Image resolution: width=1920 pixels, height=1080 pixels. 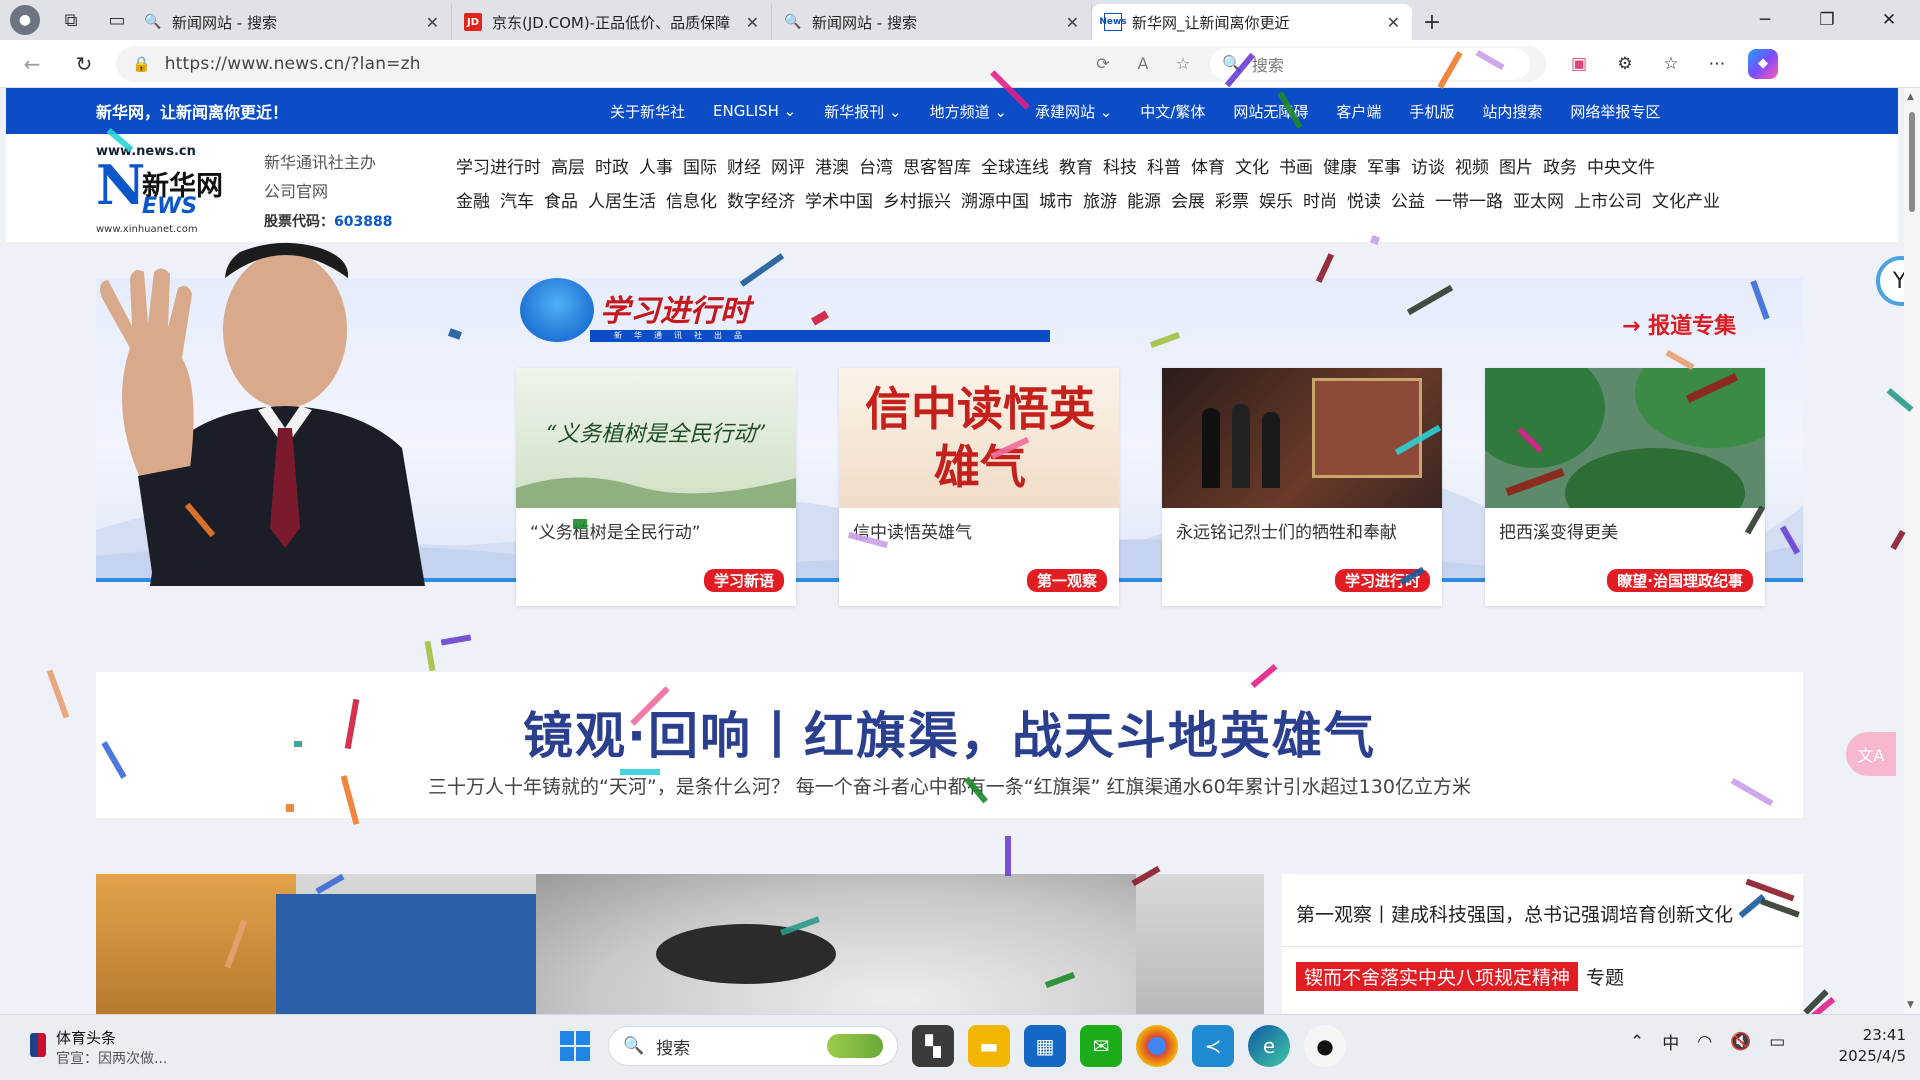 I want to click on url-text: https://www.news.cn/?lan=zh, so click(x=620, y=64).